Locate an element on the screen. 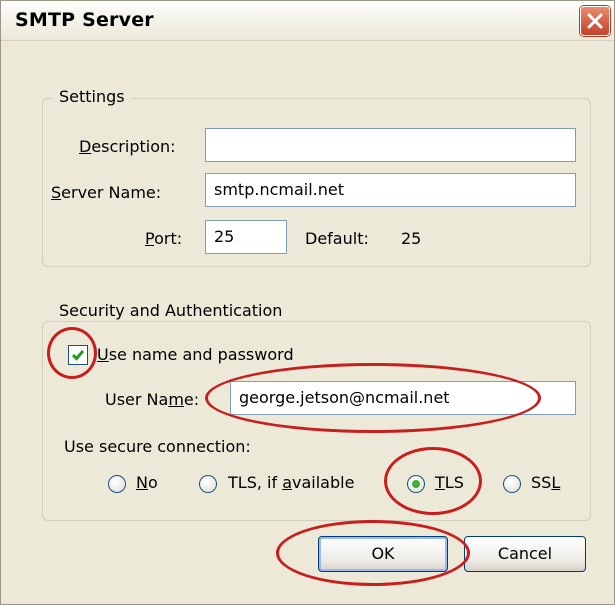 The image size is (615, 605). dialog-title: SMTP Server is located at coordinates (84, 20).